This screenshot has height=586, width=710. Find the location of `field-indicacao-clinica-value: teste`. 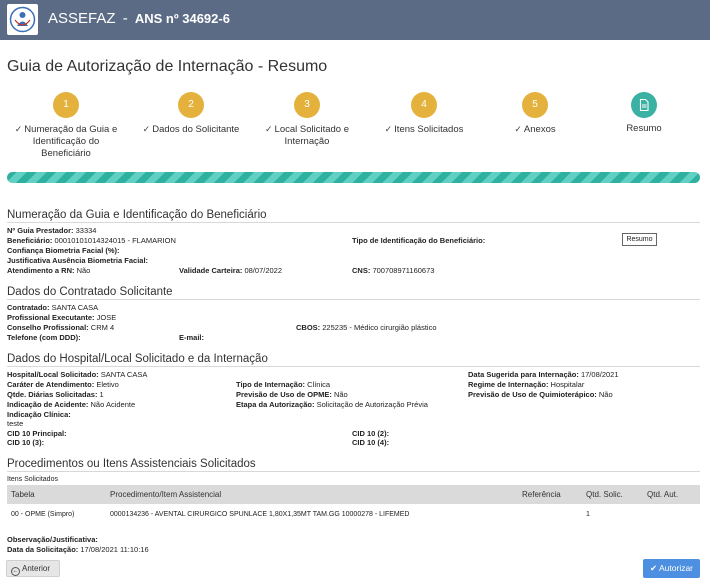

field-indicacao-clinica-value: teste is located at coordinates (15, 423).